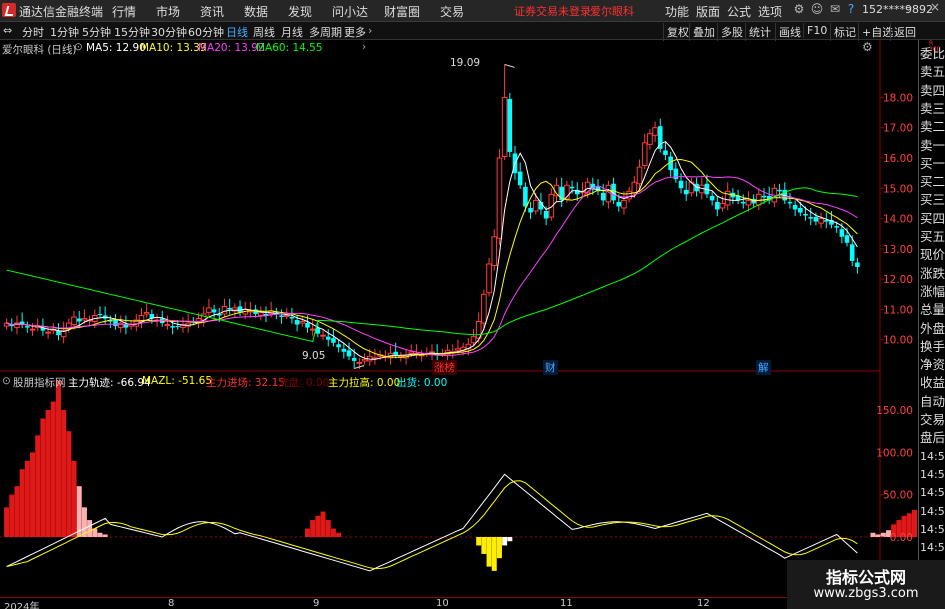 The image size is (945, 609). What do you see at coordinates (932, 90) in the screenshot?
I see `sidebar-item: 卖四` at bounding box center [932, 90].